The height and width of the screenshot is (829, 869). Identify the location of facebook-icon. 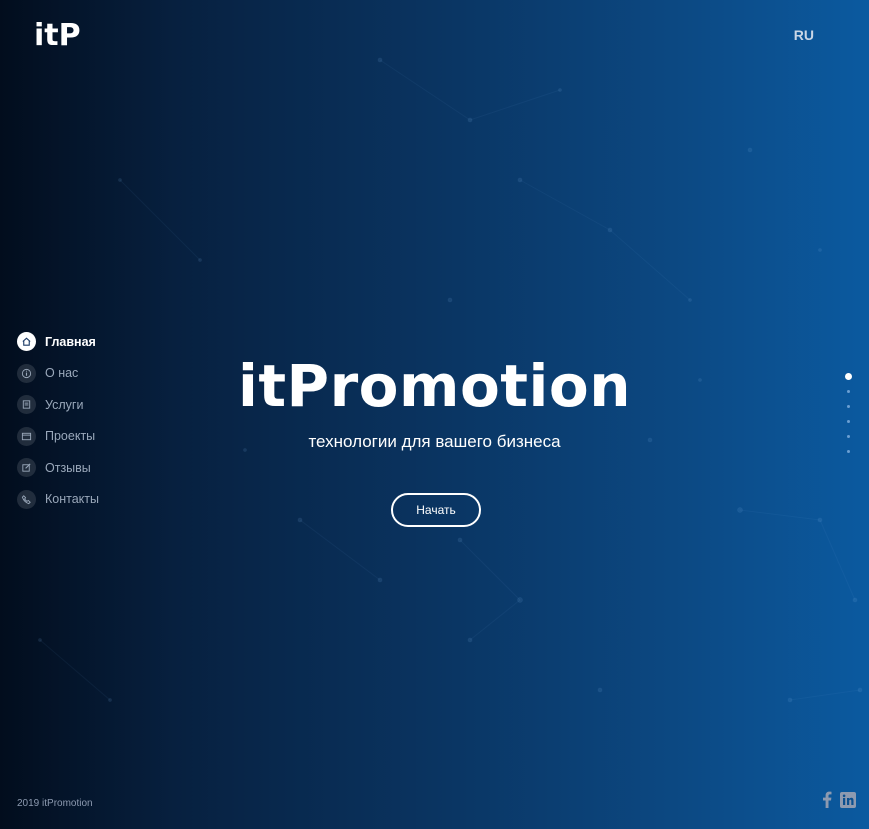
(827, 799).